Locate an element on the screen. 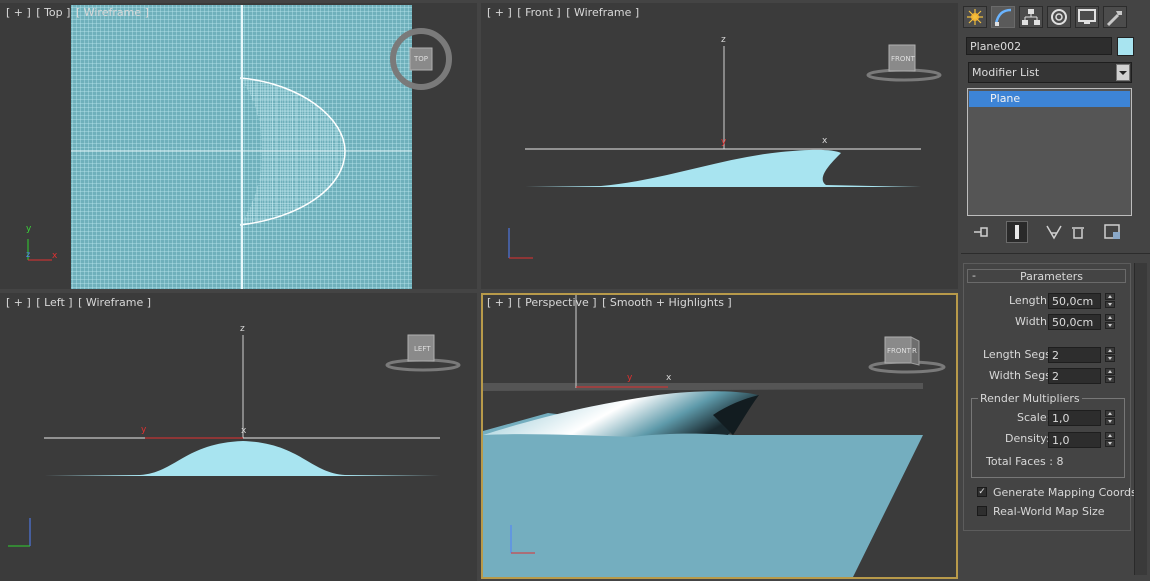 This screenshot has height=581, width=1150. viewcube-left-label: LEFT is located at coordinates (422, 349).